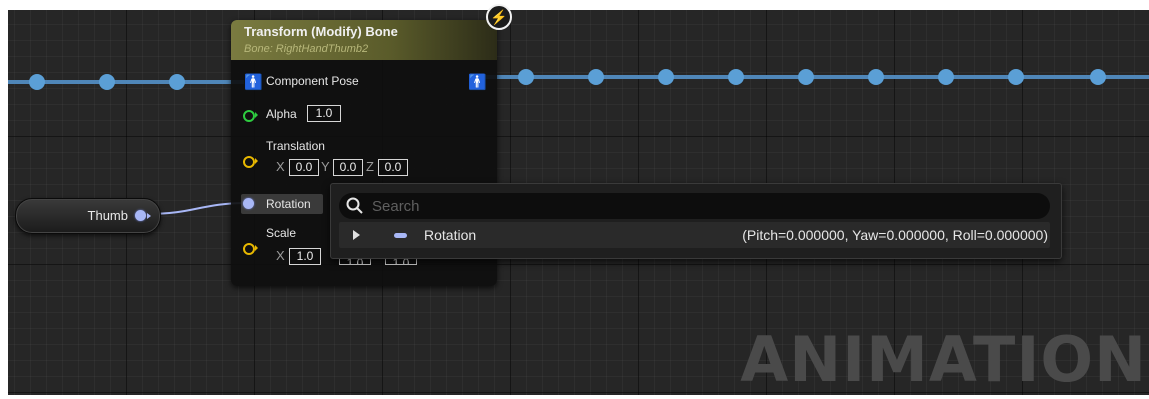  What do you see at coordinates (356, 235) in the screenshot?
I see `expand-arrow-icon` at bounding box center [356, 235].